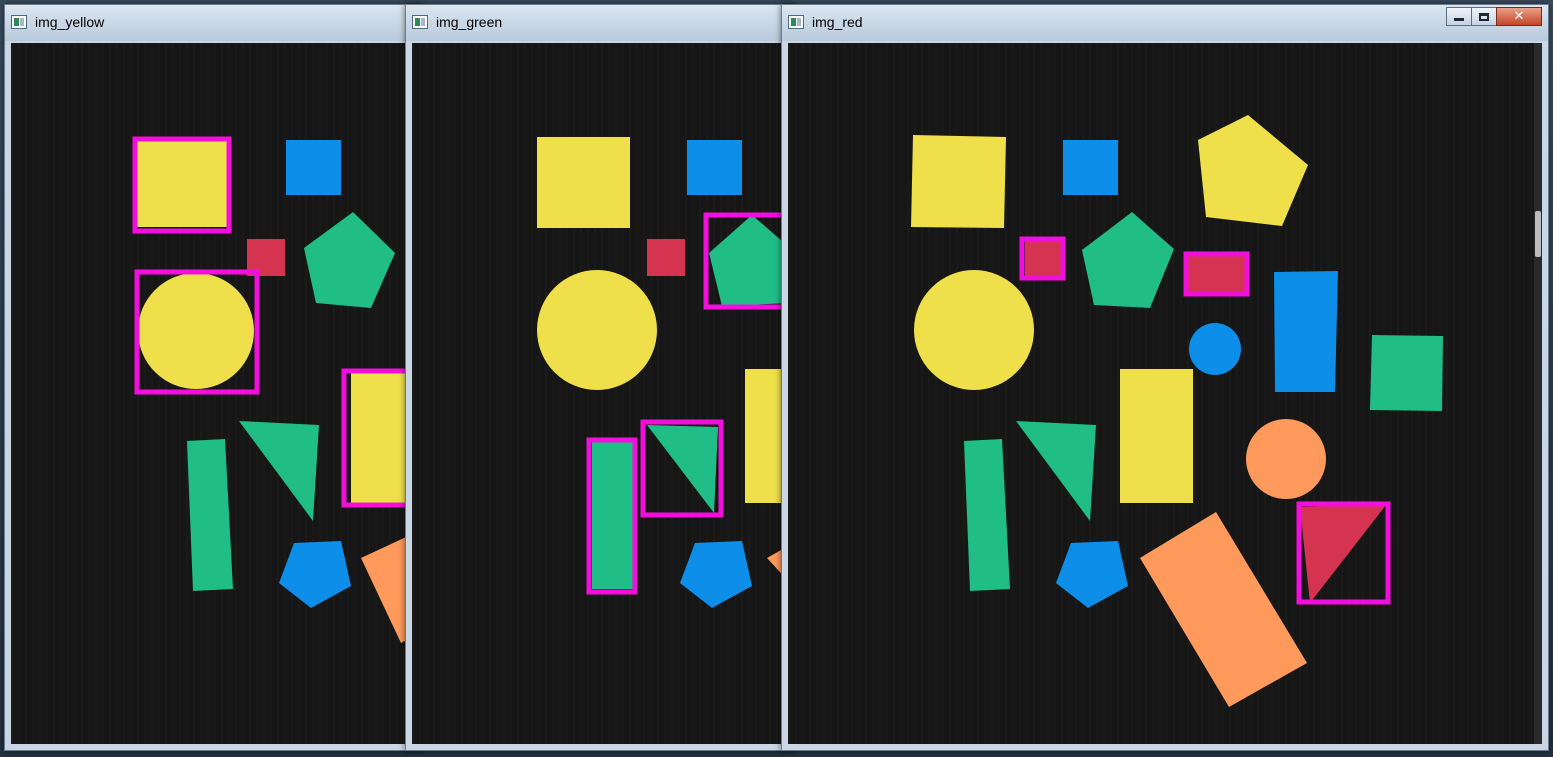 This screenshot has width=1553, height=757. What do you see at coordinates (600, 23) in the screenshot?
I see `titlebar: img_green` at bounding box center [600, 23].